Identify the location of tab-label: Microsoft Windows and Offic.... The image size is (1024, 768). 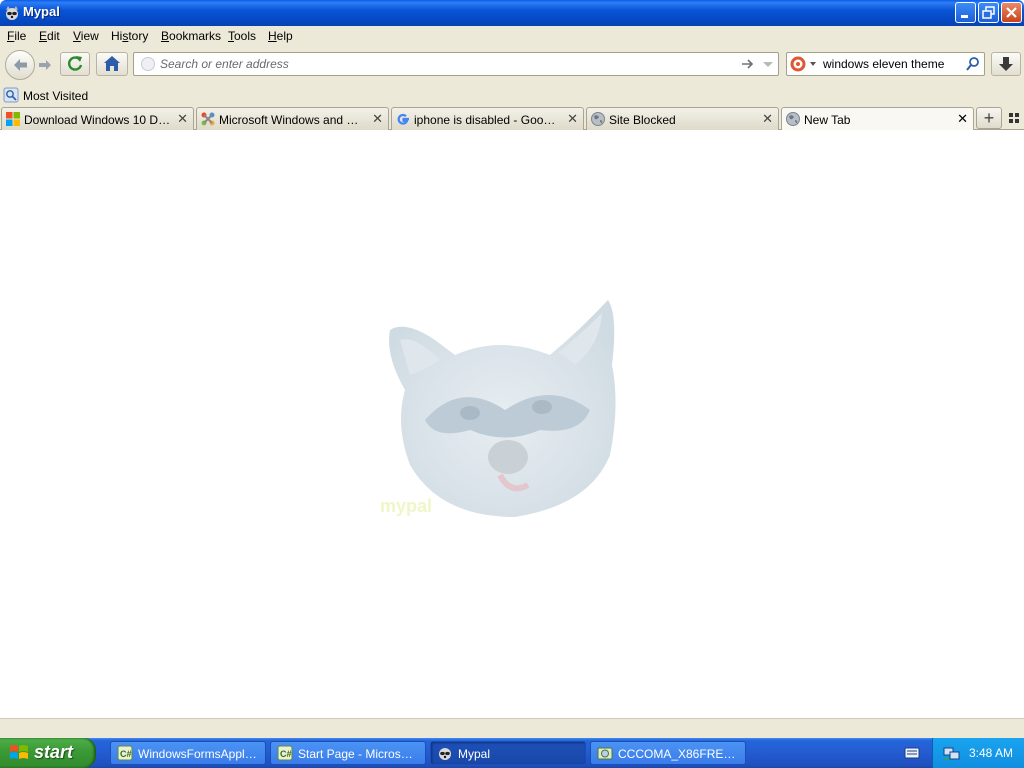
(293, 120).